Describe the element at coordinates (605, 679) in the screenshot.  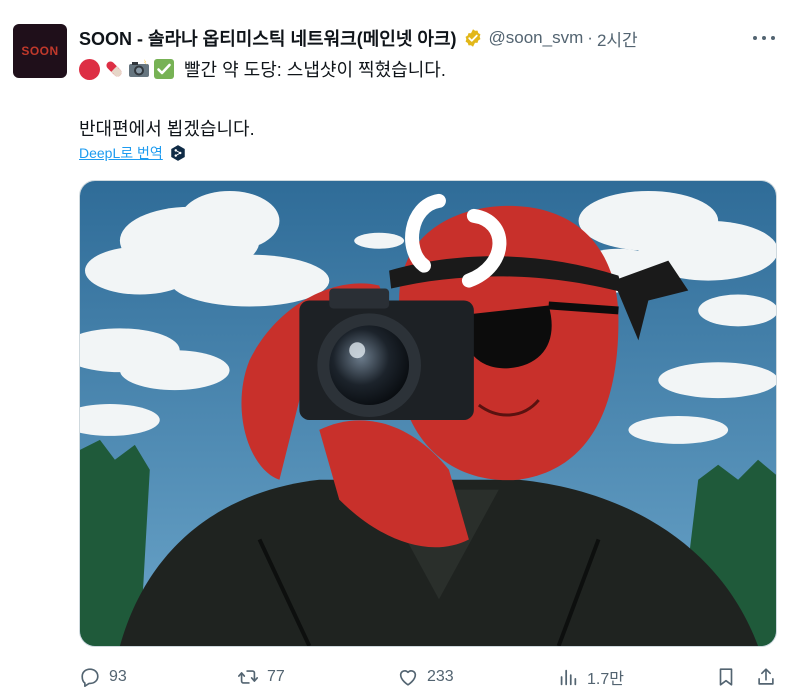
I see `views-count: 1.7만` at that location.